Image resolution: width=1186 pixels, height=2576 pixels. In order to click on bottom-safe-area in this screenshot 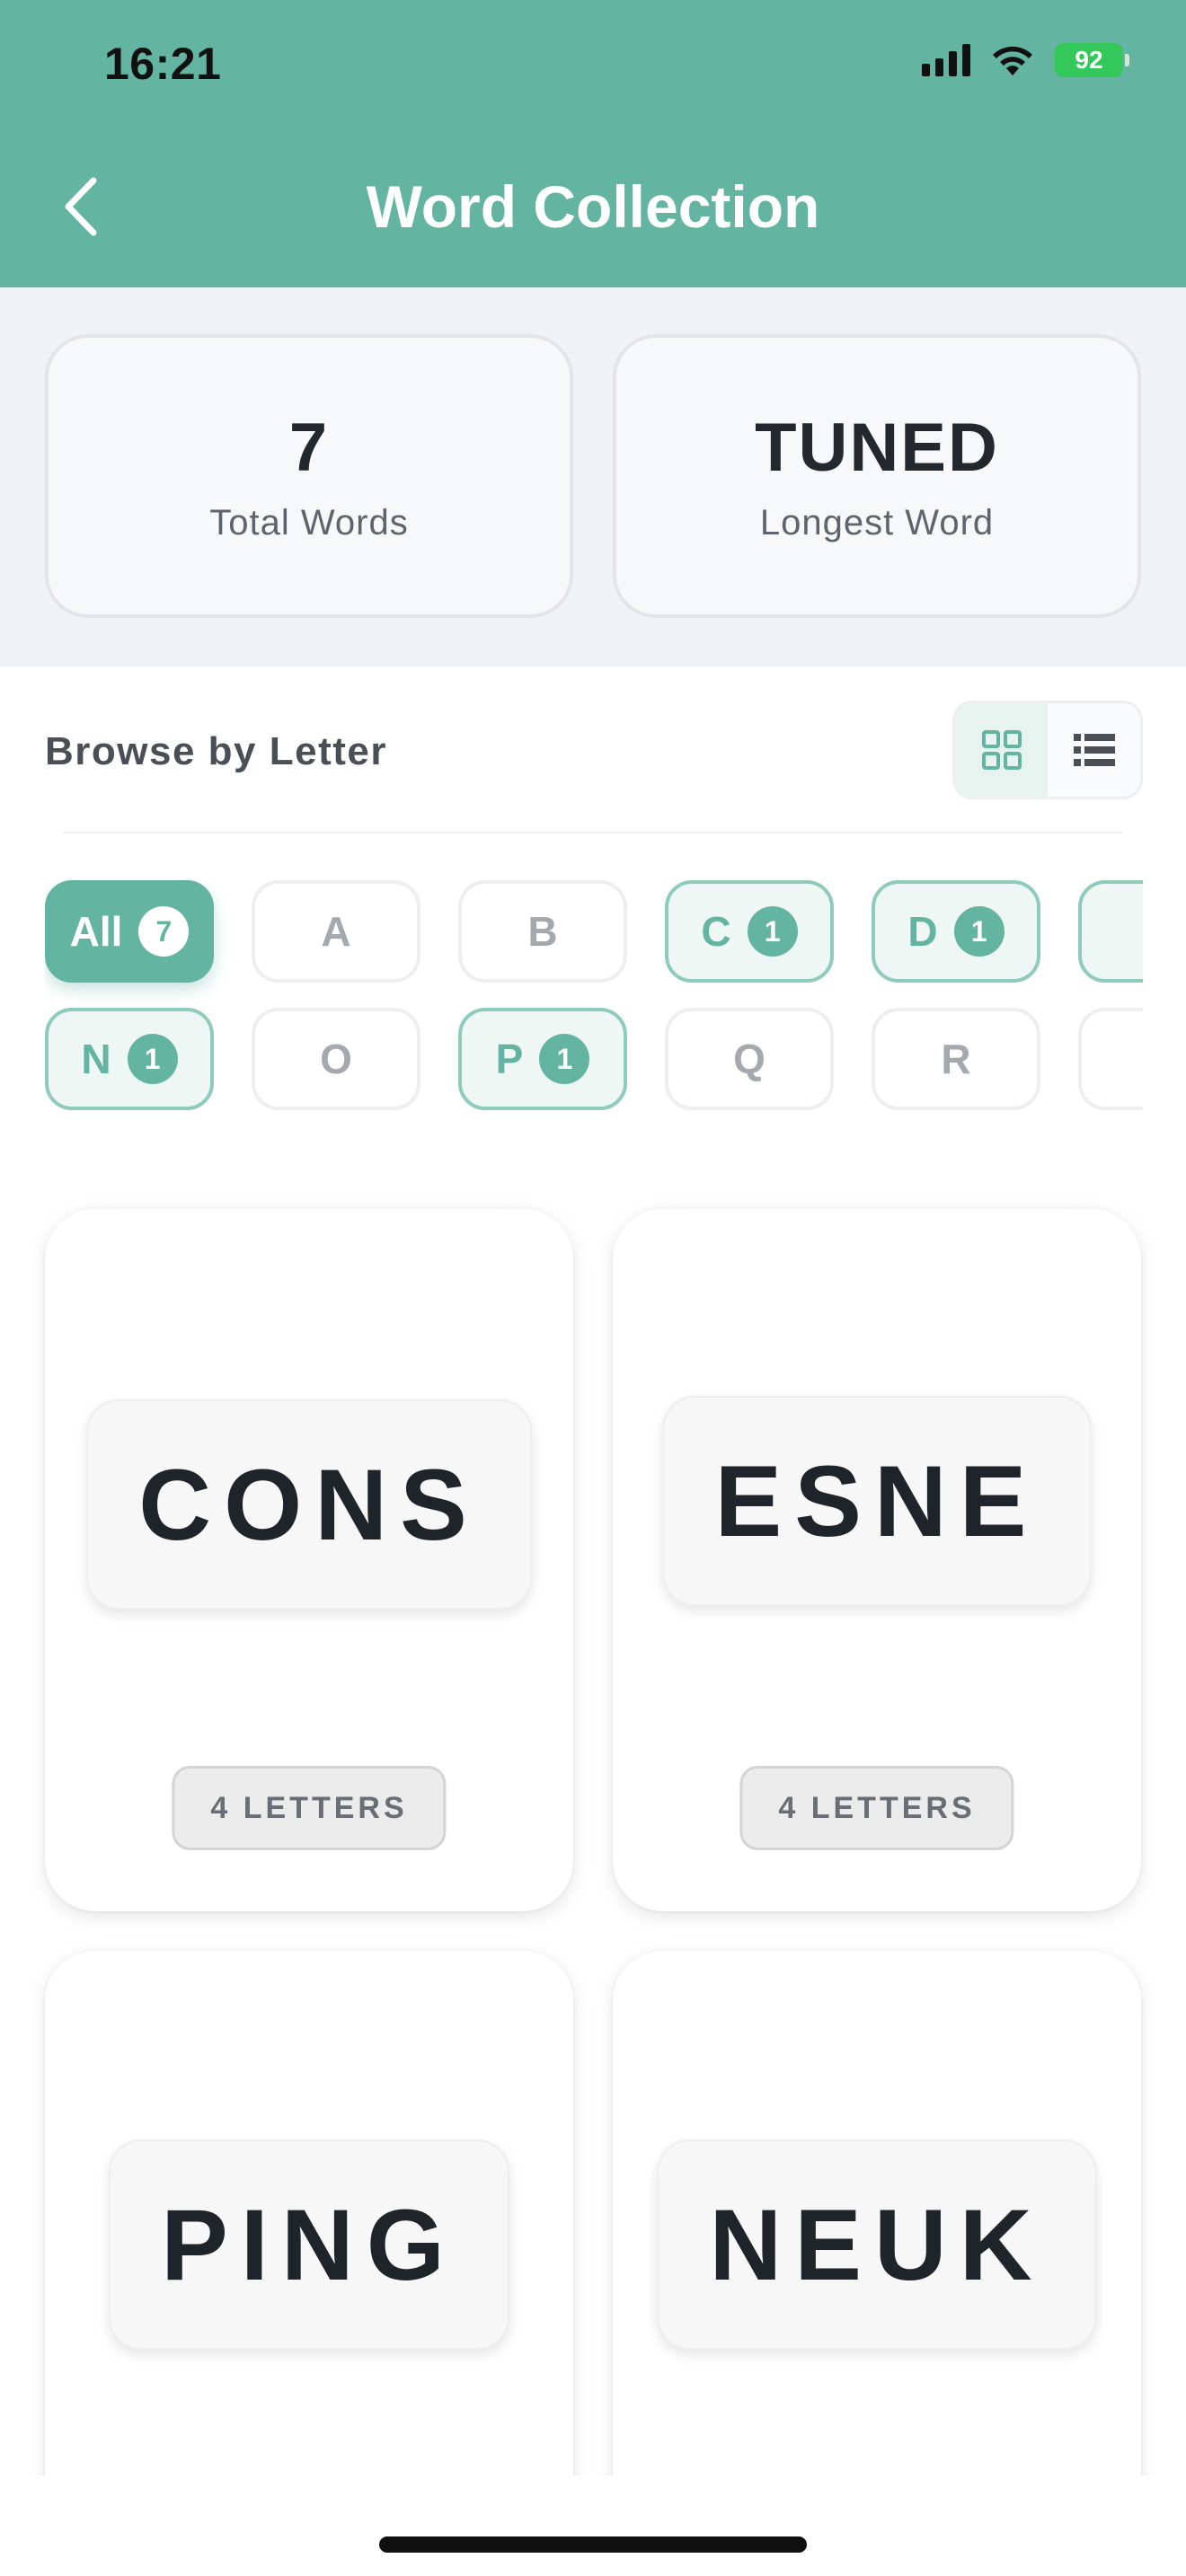, I will do `click(593, 2525)`.